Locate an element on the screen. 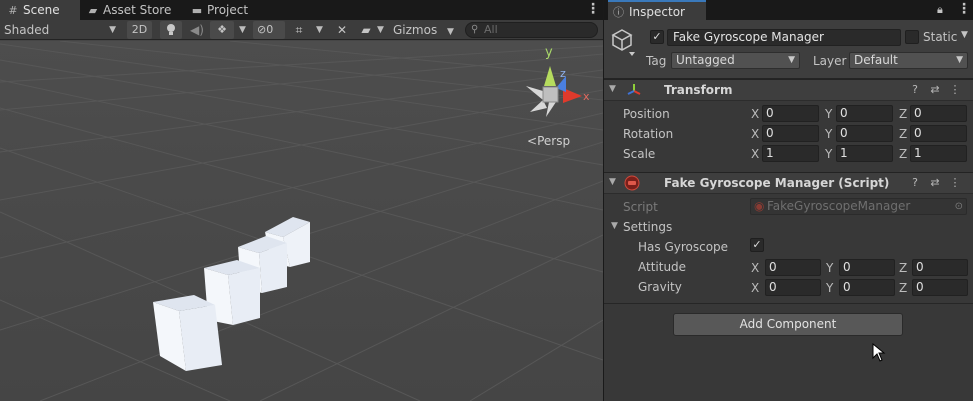 The width and height of the screenshot is (973, 401). gravity-label: Gravity is located at coordinates (660, 287).